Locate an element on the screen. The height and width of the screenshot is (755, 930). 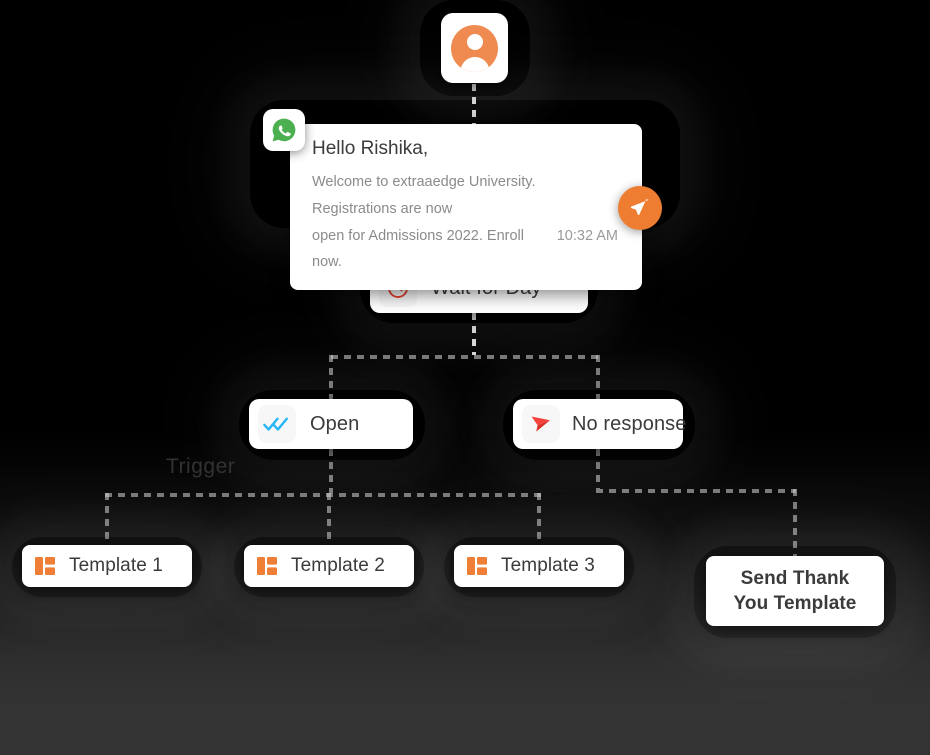
template-node-2: Template 2 is located at coordinates (329, 566).